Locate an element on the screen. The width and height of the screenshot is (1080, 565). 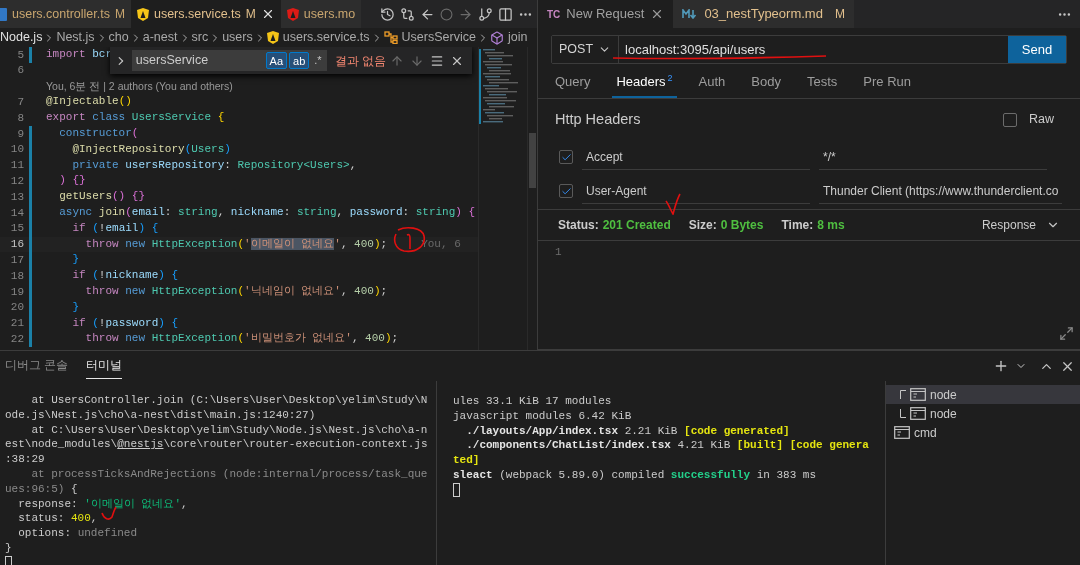
line-number: 18 is located at coordinates (16, 276).